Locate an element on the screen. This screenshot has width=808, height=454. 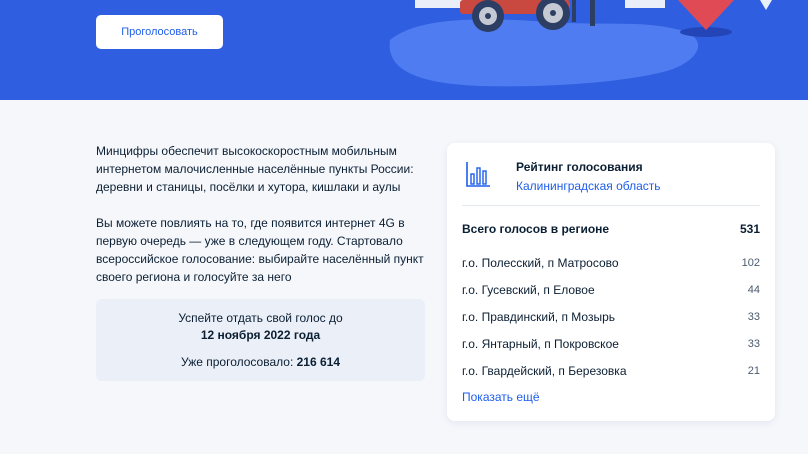
total-votes-label: Всего голосов в регионе is located at coordinates (536, 229).